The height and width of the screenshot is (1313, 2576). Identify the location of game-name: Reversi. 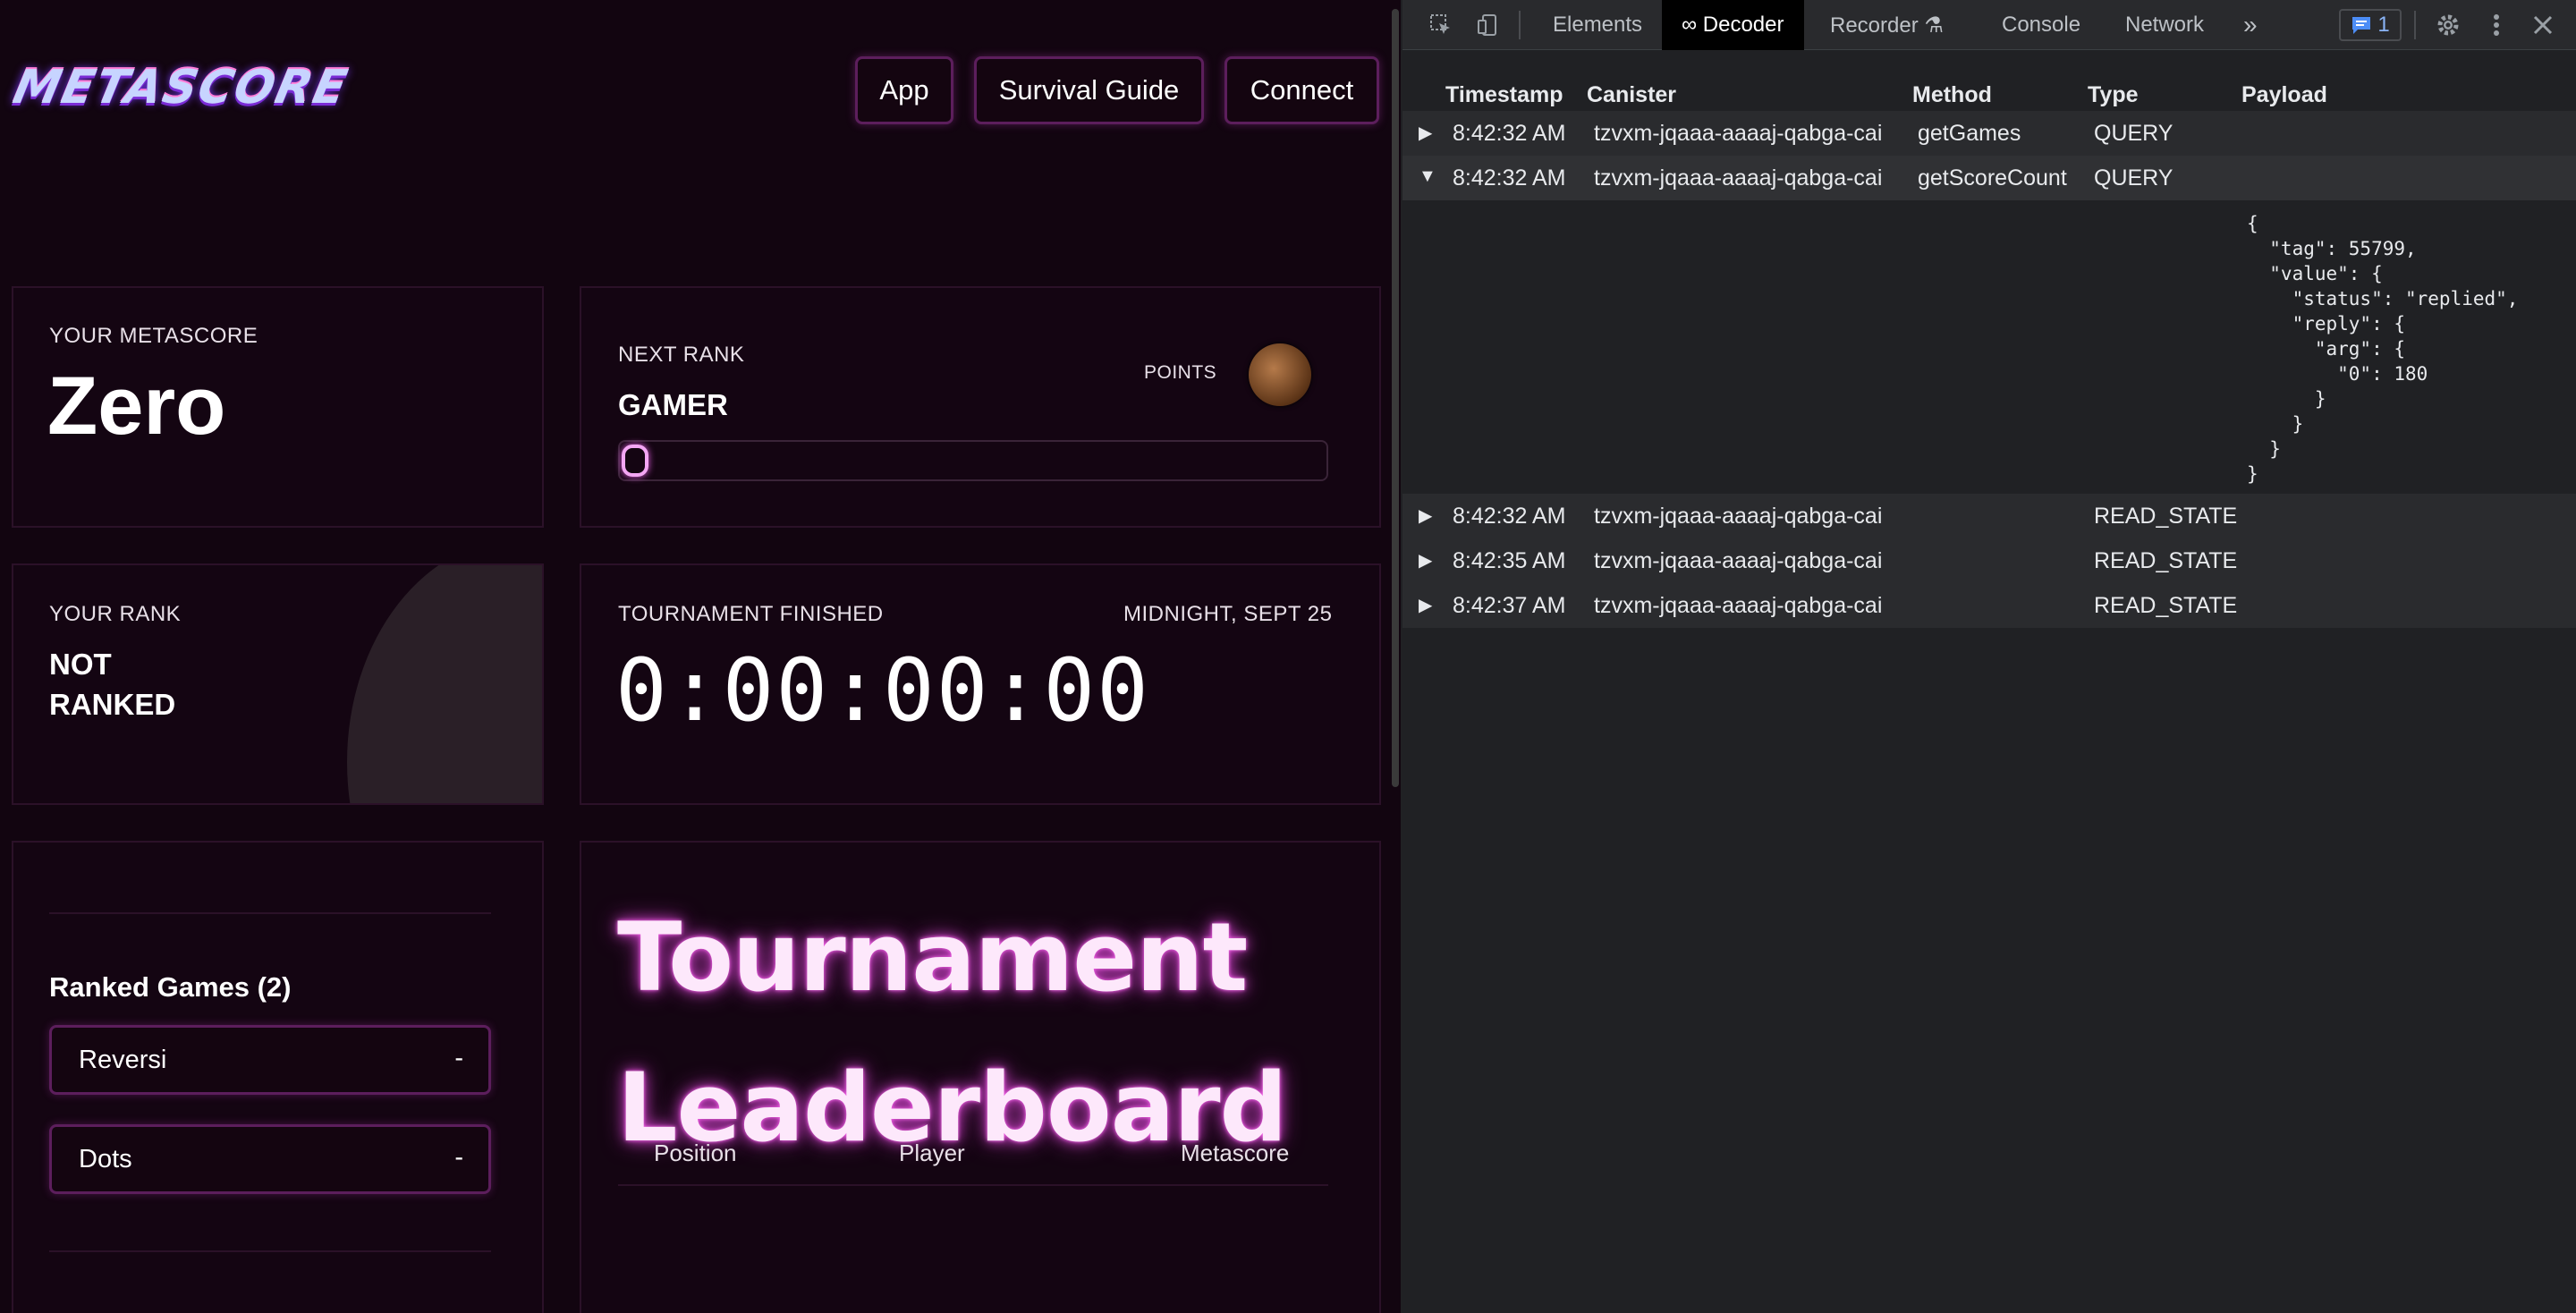
(123, 1060).